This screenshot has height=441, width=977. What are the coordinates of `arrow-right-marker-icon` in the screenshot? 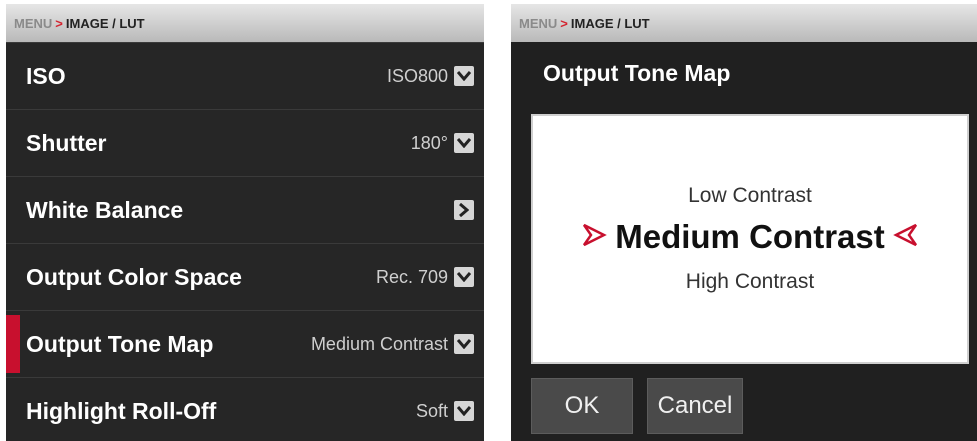 It's located at (594, 237).